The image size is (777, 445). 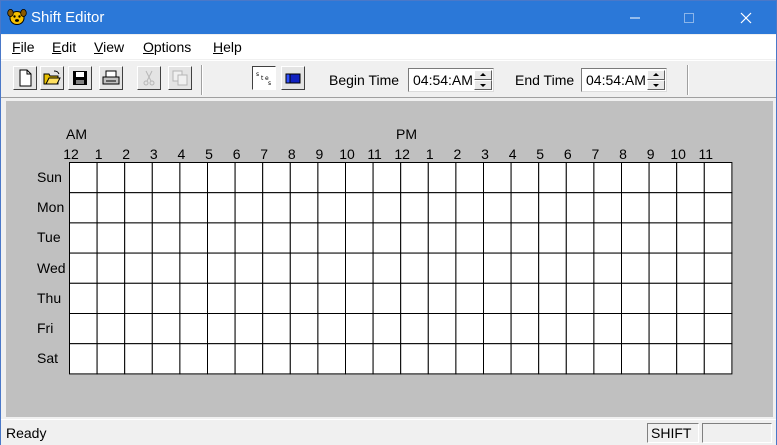 What do you see at coordinates (689, 17) in the screenshot?
I see `maximize-button` at bounding box center [689, 17].